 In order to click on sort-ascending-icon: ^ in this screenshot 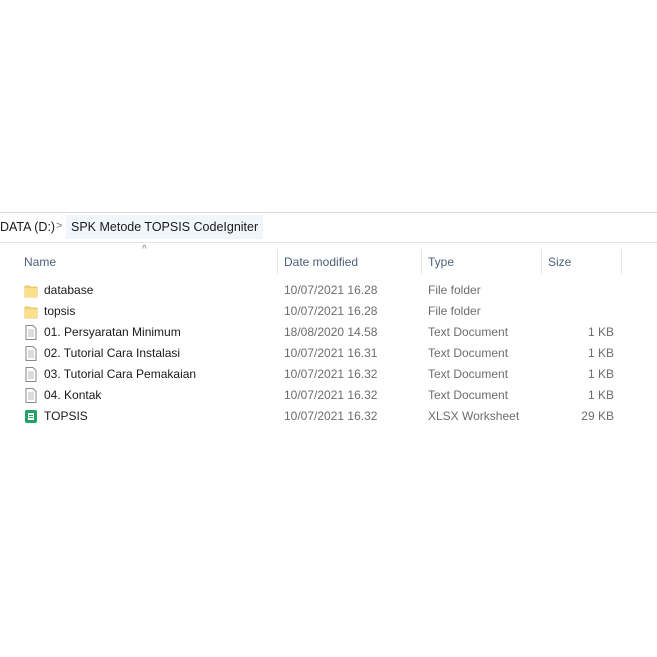, I will do `click(144, 249)`.